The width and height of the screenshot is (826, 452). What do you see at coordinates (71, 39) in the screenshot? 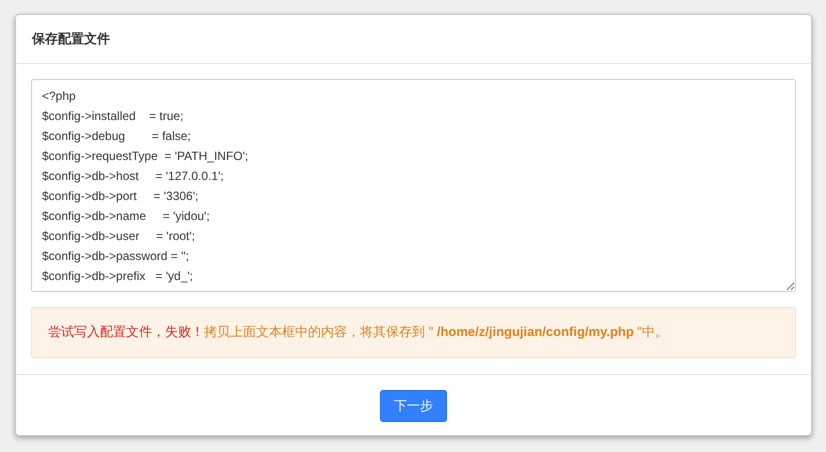
I see `dialog-title: 保存配置文件` at bounding box center [71, 39].